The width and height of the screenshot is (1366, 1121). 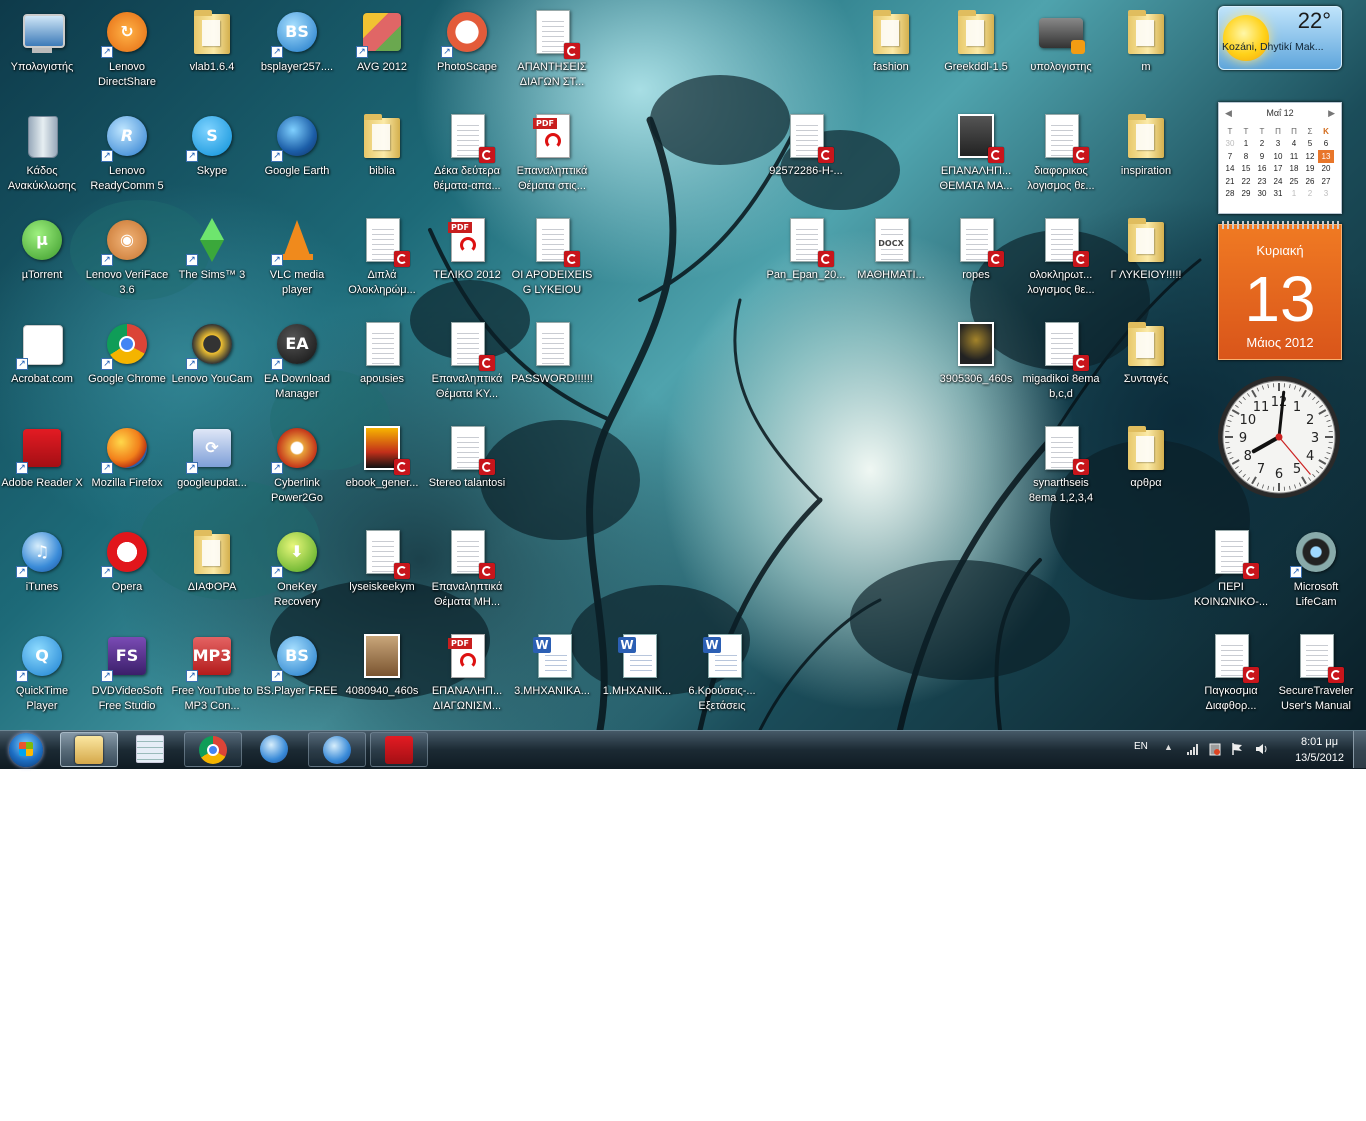 I want to click on desktop-icon: ↗ Microsoft LifeCam, so click(x=1316, y=569).